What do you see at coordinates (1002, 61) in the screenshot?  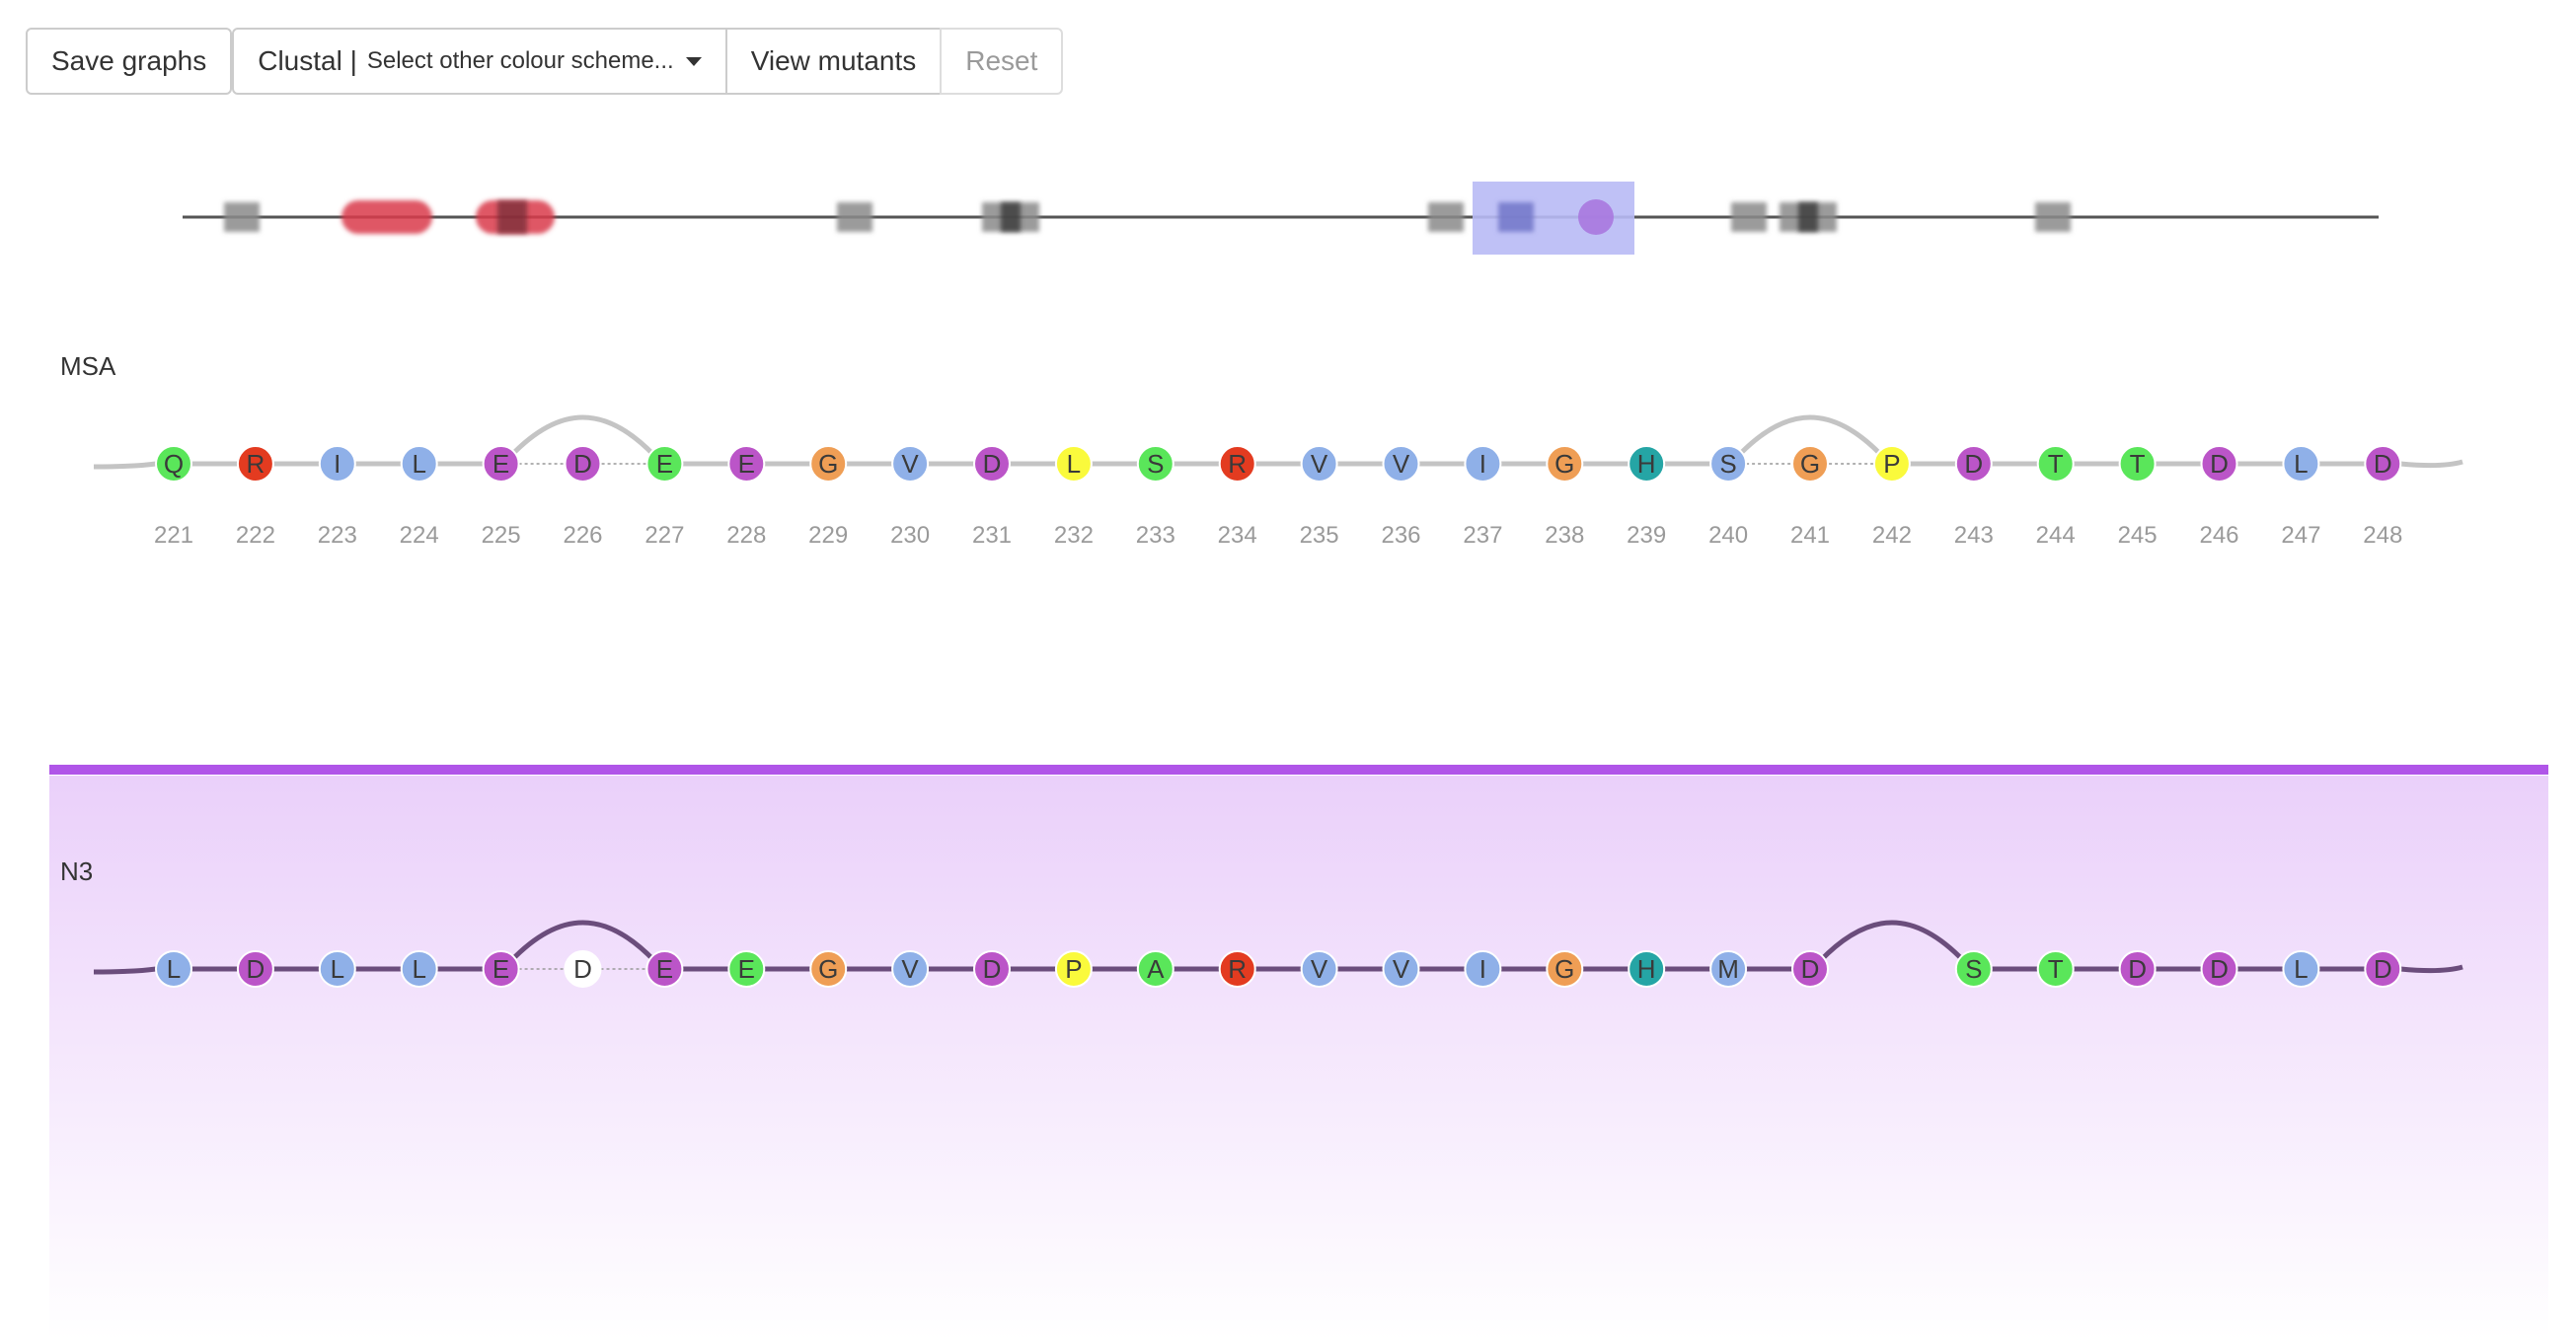 I see `reset-button: Reset` at bounding box center [1002, 61].